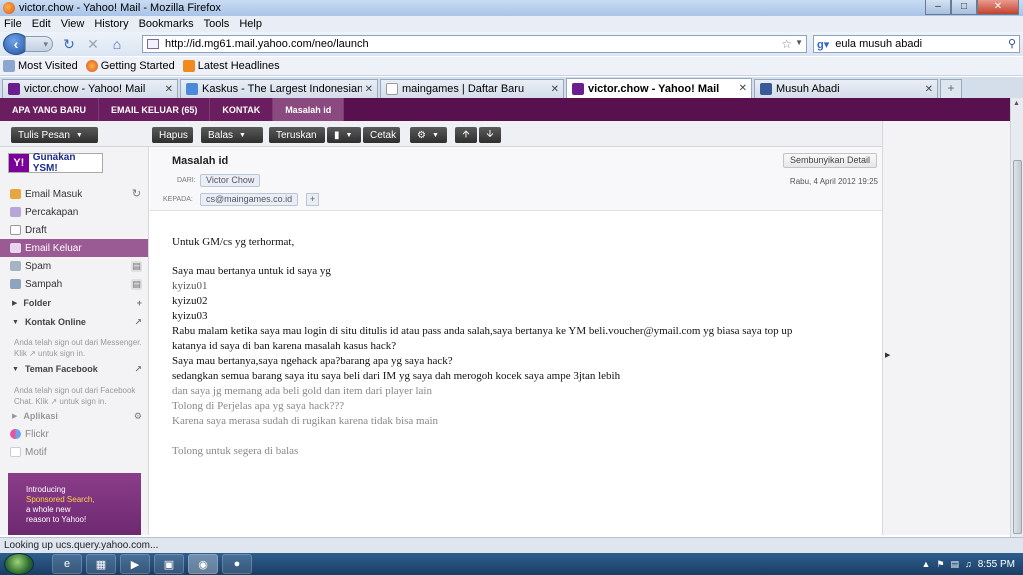 This screenshot has width=1023, height=575. Describe the element at coordinates (312, 199) in the screenshot. I see `add-contact-icon: +` at that location.